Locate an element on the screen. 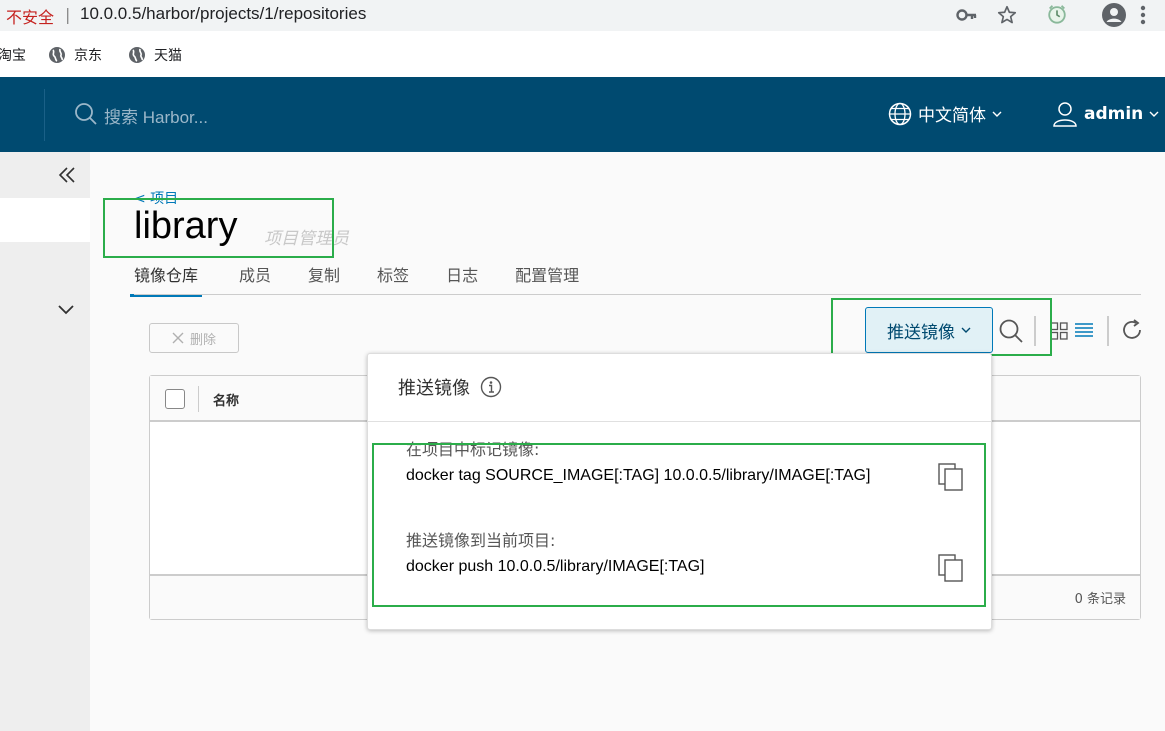 The image size is (1165, 731). tabs-divider is located at coordinates (637, 294).